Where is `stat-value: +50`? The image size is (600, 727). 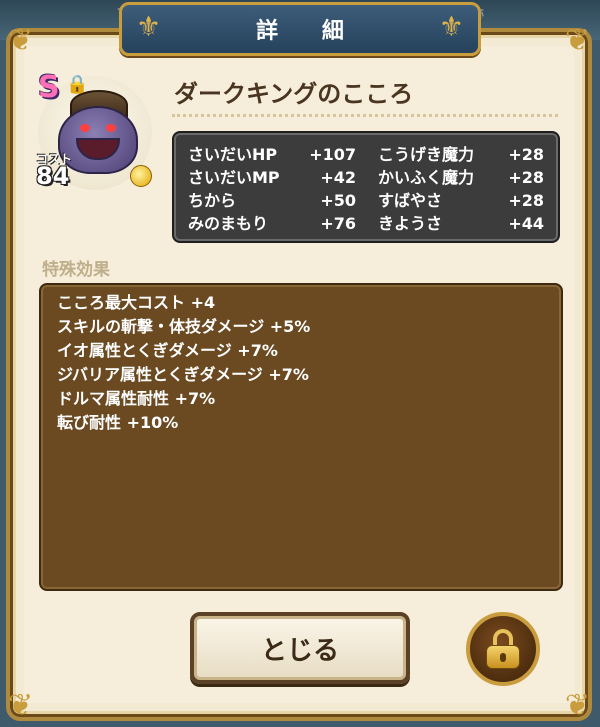 stat-value: +50 is located at coordinates (338, 200).